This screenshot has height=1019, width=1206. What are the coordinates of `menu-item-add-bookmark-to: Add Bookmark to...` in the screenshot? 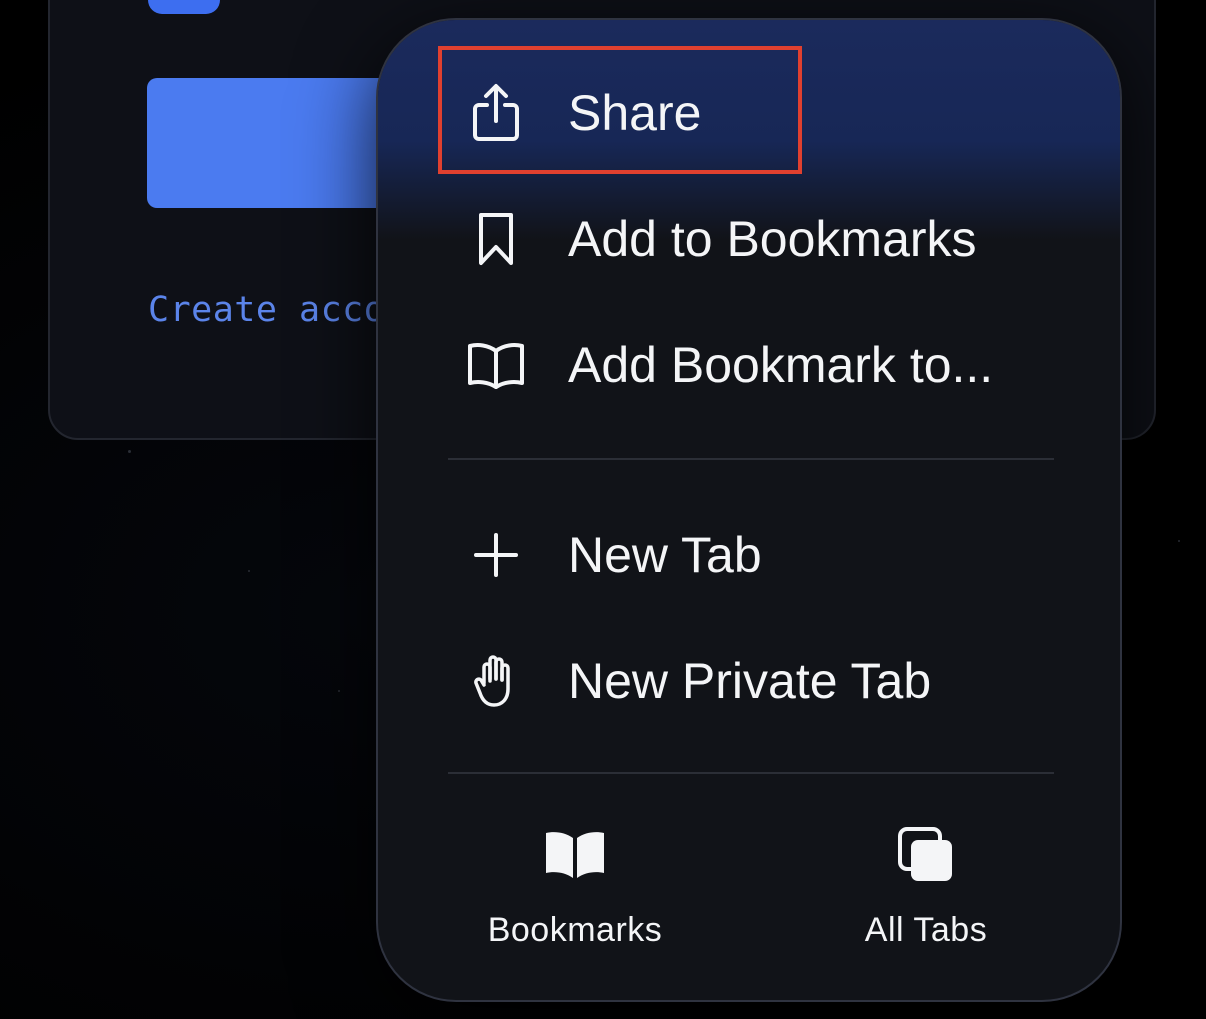 It's located at (749, 365).